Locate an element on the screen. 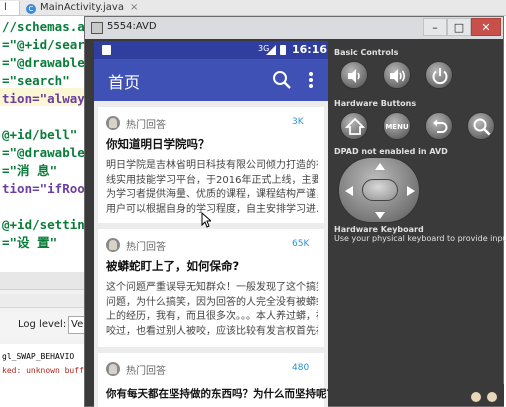  editor-tab-label: l is located at coordinates (5, 7).